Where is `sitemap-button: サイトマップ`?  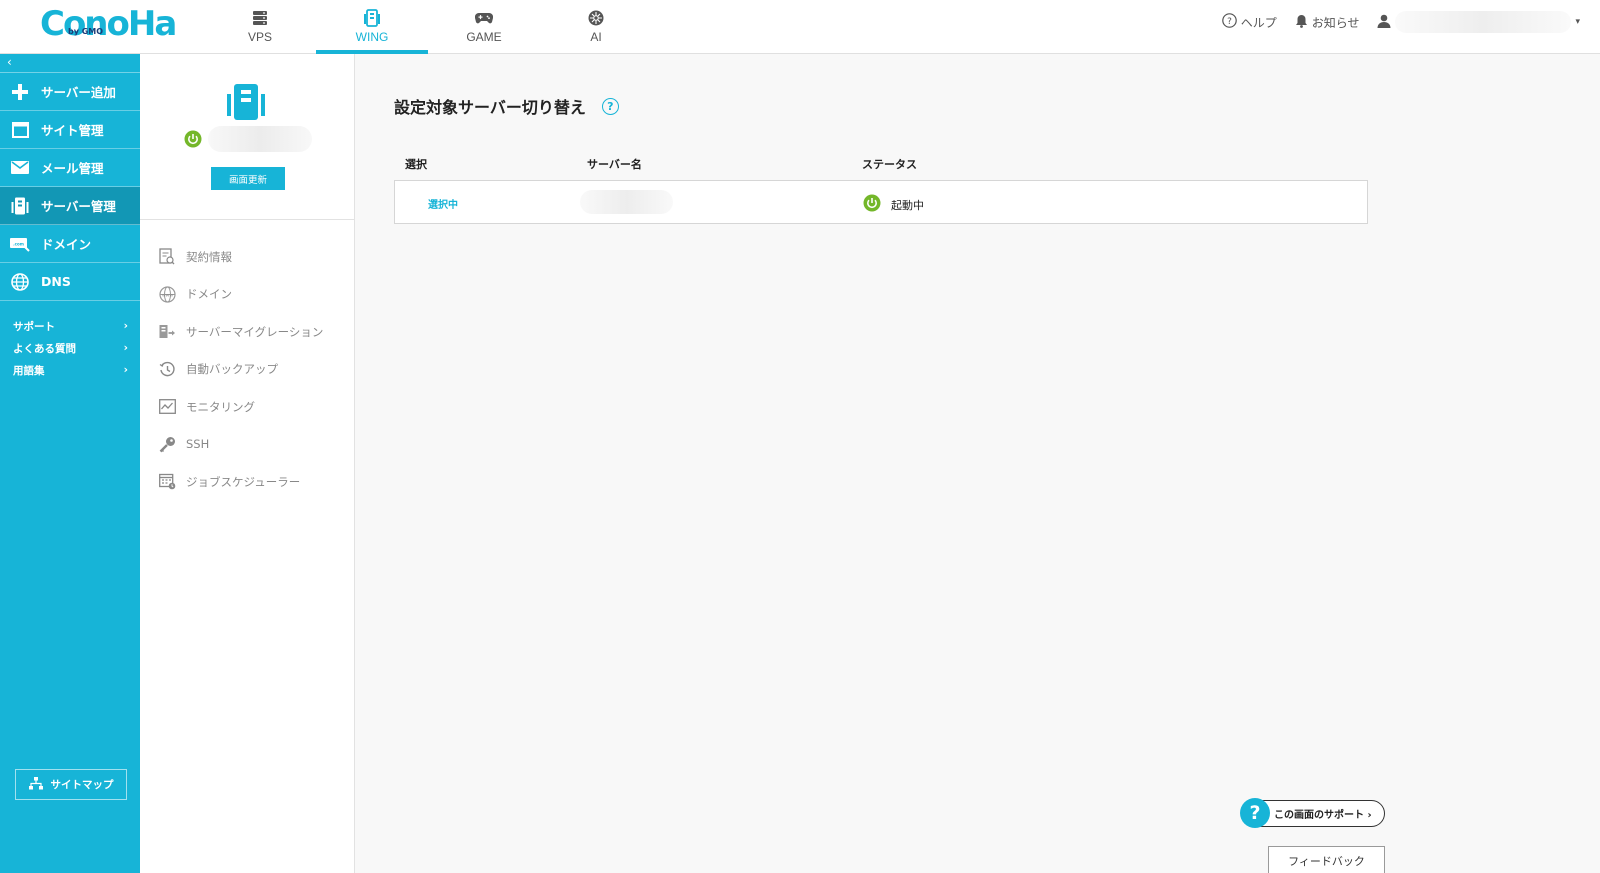 sitemap-button: サイトマップ is located at coordinates (71, 784).